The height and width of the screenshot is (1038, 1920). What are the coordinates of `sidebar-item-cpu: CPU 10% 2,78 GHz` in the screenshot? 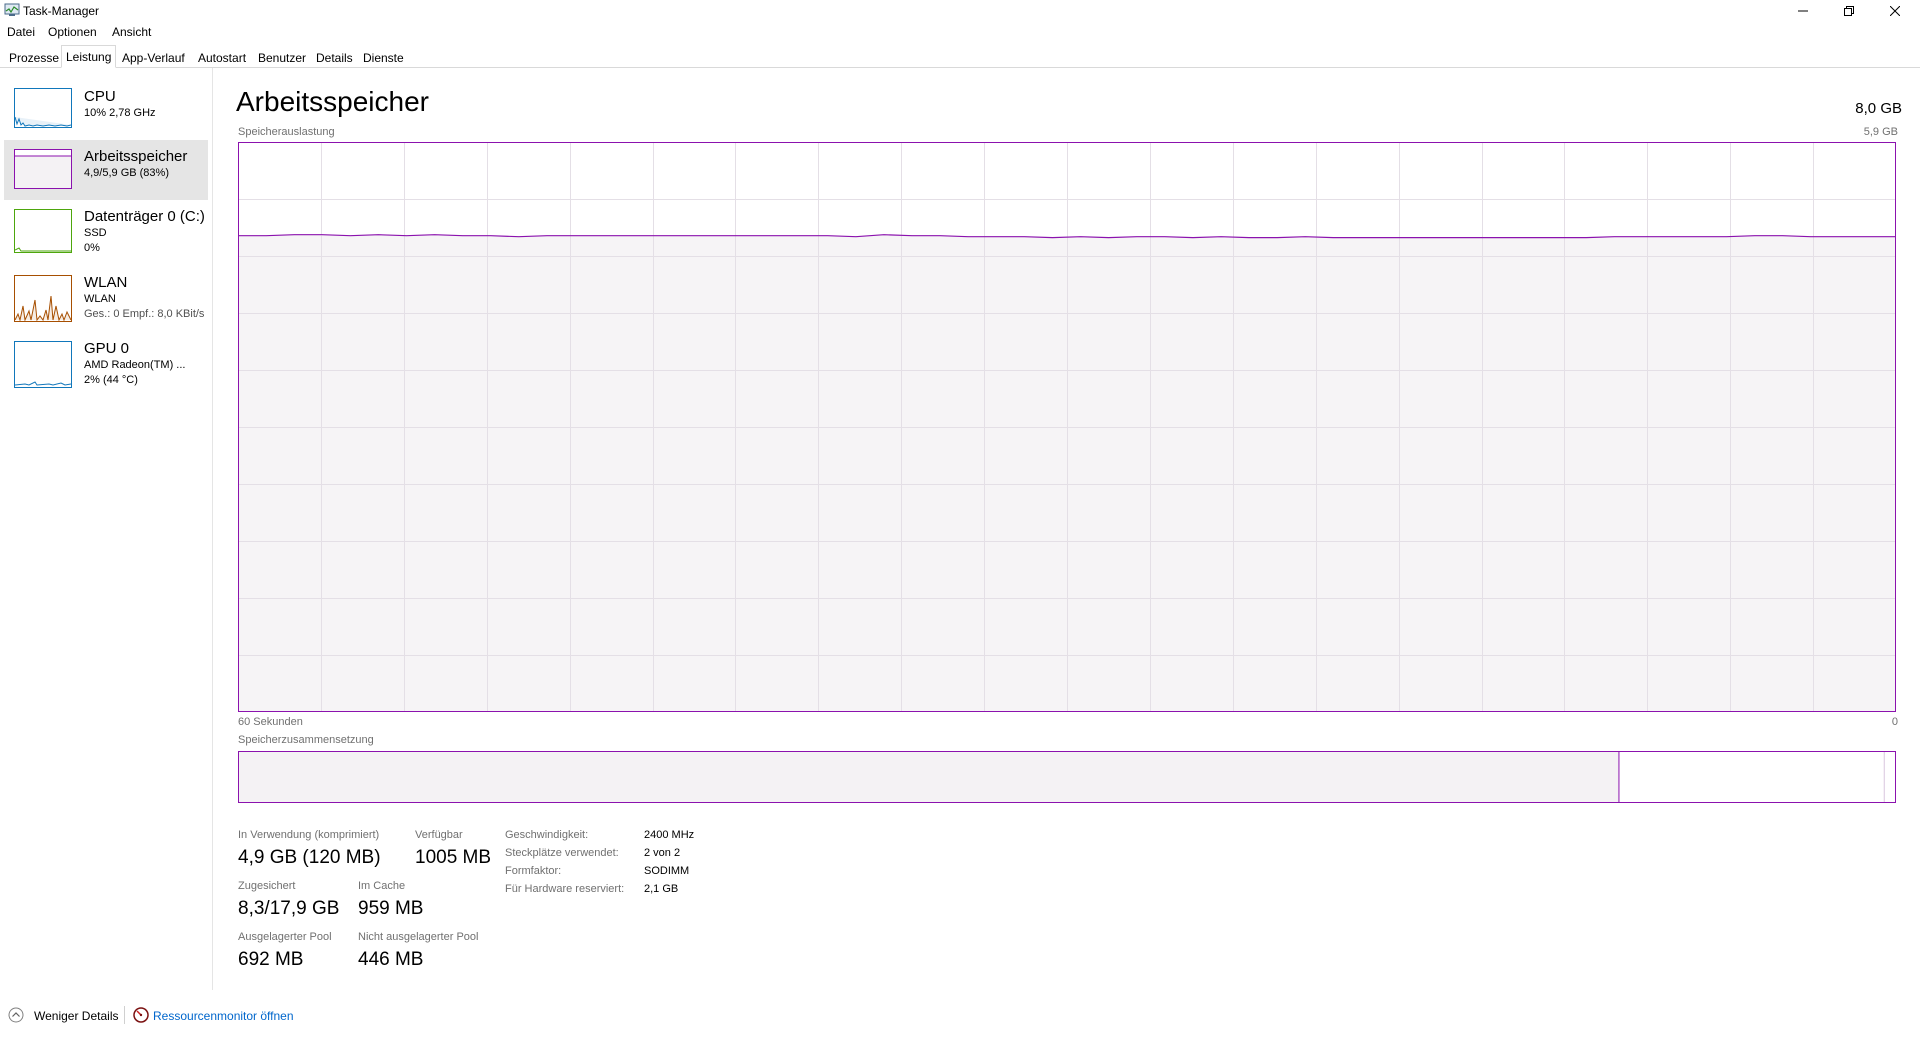 It's located at (106, 110).